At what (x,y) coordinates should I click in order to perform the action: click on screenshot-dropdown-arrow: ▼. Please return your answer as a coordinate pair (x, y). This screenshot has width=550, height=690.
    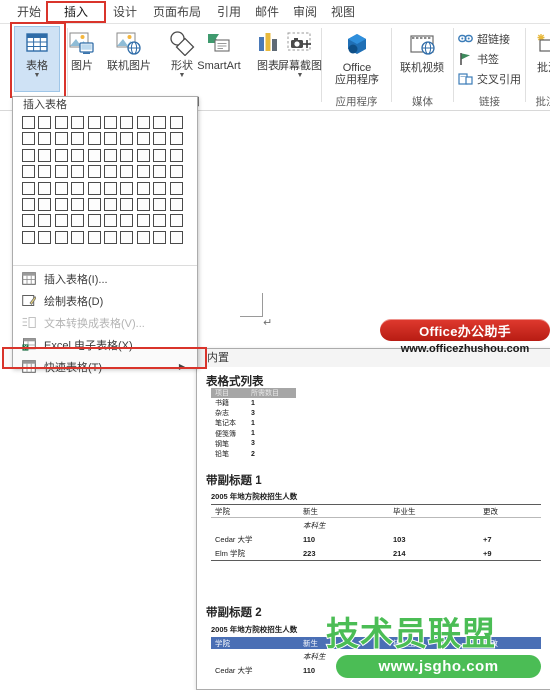
    Looking at the image, I should click on (300, 75).